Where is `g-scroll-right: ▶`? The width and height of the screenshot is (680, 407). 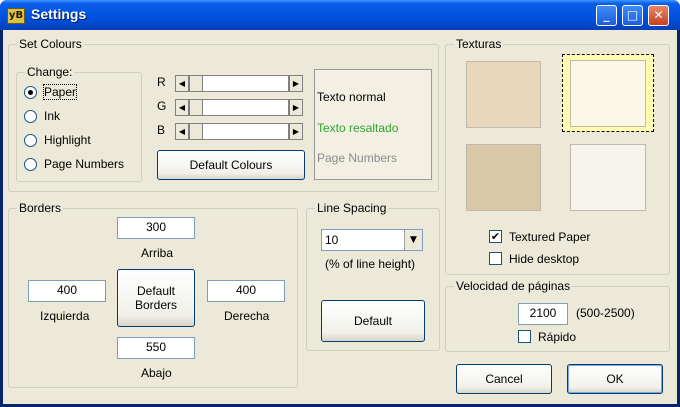 g-scroll-right: ▶ is located at coordinates (296, 107).